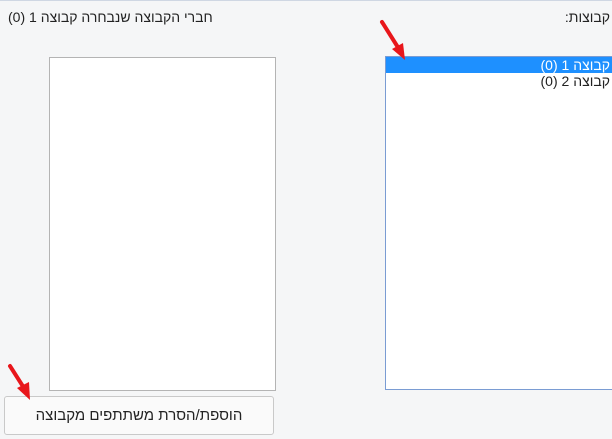 This screenshot has width=612, height=439. I want to click on group-option-1: קבוצה 1 (0), so click(499, 65).